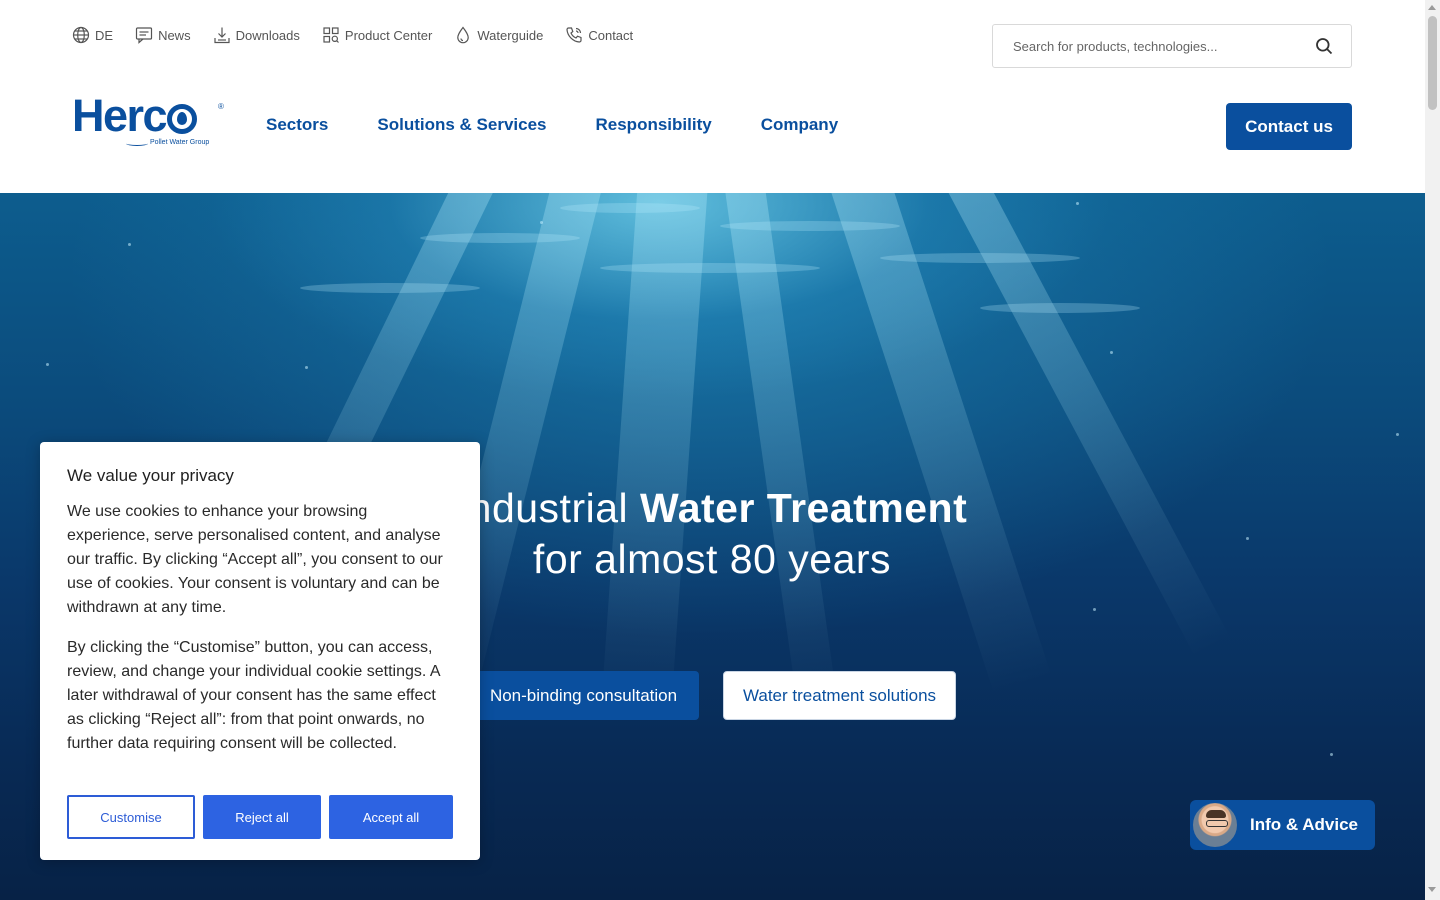  What do you see at coordinates (583, 695) in the screenshot?
I see `consultation-button: Non-binding consultation` at bounding box center [583, 695].